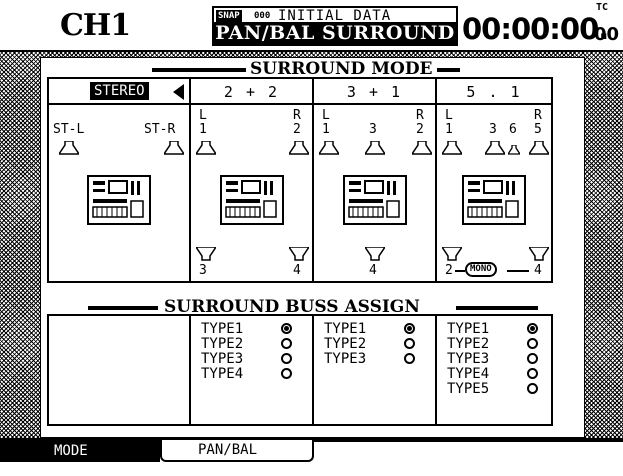  Describe the element at coordinates (497, 308) in the screenshot. I see `title-rule-right` at that location.